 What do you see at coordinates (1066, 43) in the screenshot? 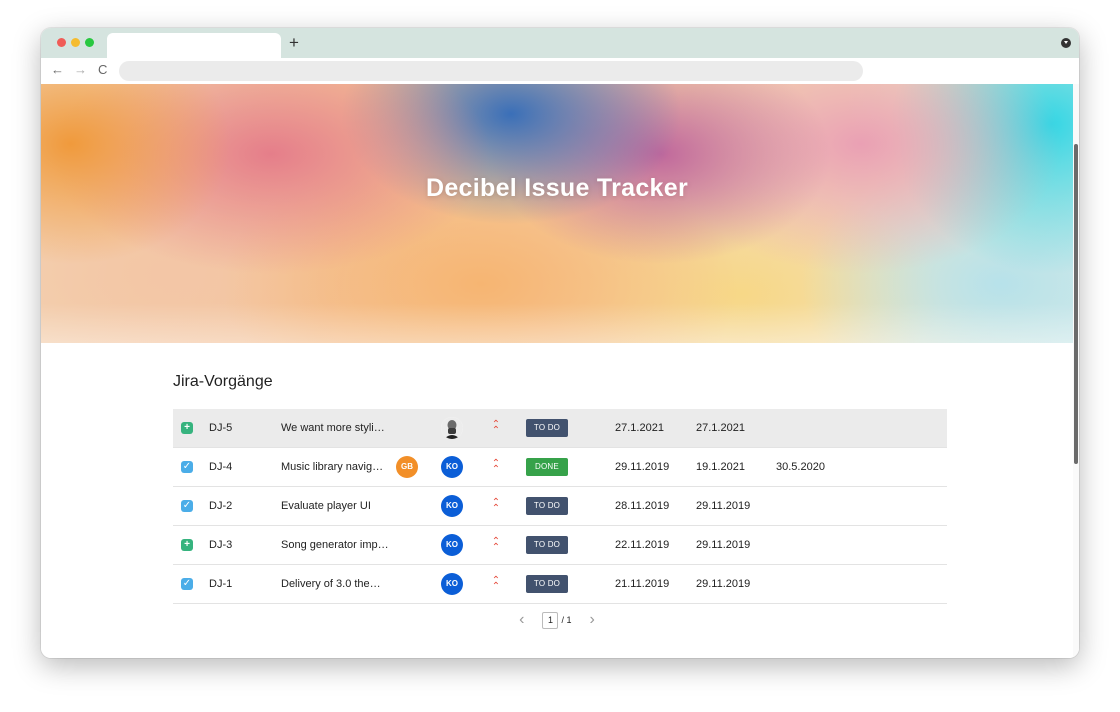
I see `browser-menu-icon` at bounding box center [1066, 43].